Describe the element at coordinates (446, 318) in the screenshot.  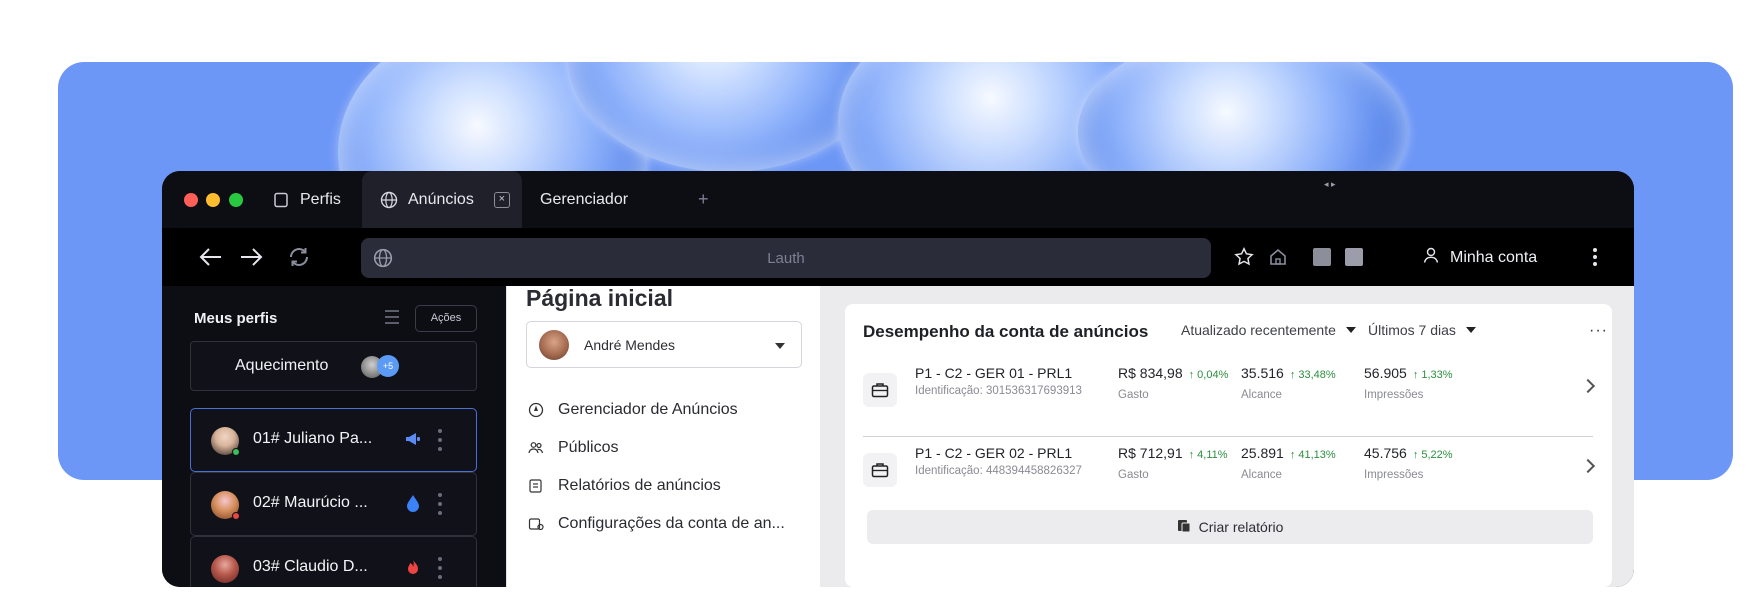
I see `actions-button: Ações` at that location.